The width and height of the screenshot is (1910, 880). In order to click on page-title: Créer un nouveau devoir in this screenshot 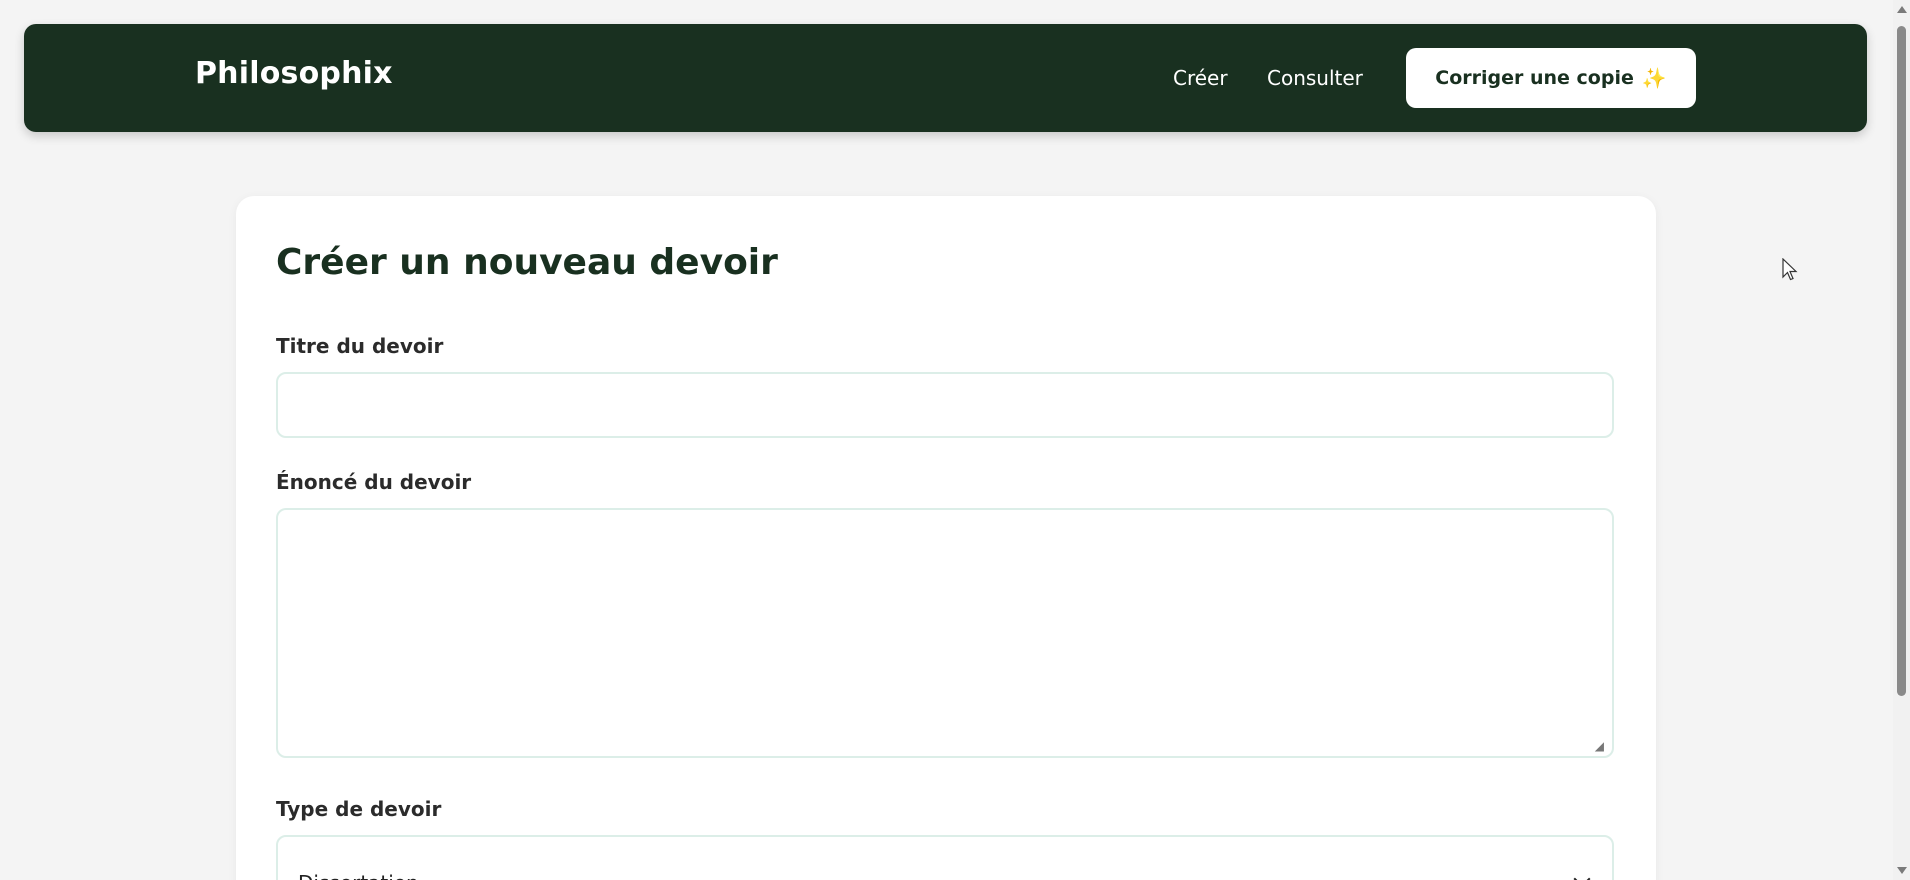, I will do `click(527, 262)`.